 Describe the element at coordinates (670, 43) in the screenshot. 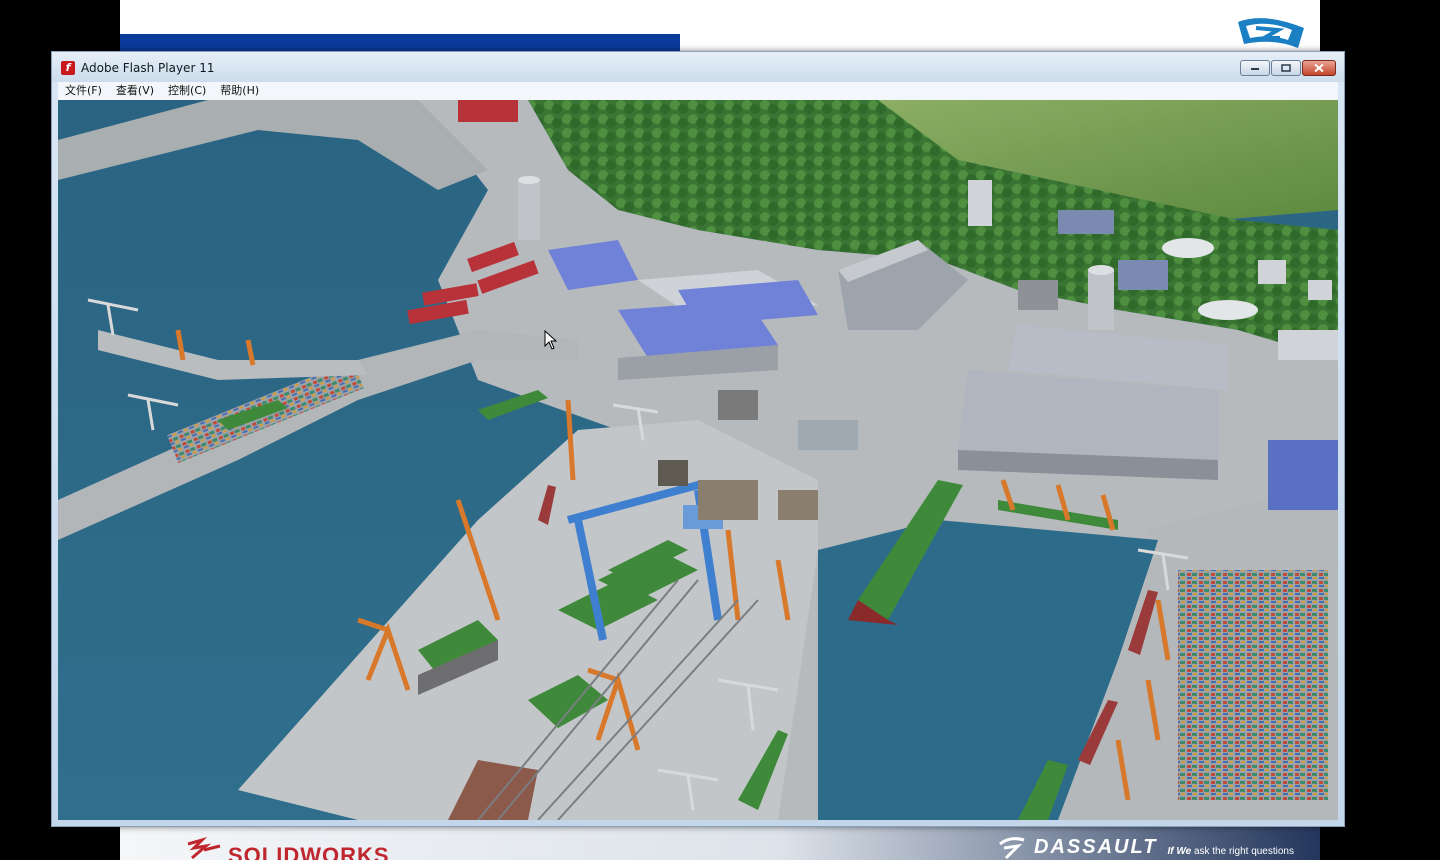

I see `slide-header-bar-tip` at that location.